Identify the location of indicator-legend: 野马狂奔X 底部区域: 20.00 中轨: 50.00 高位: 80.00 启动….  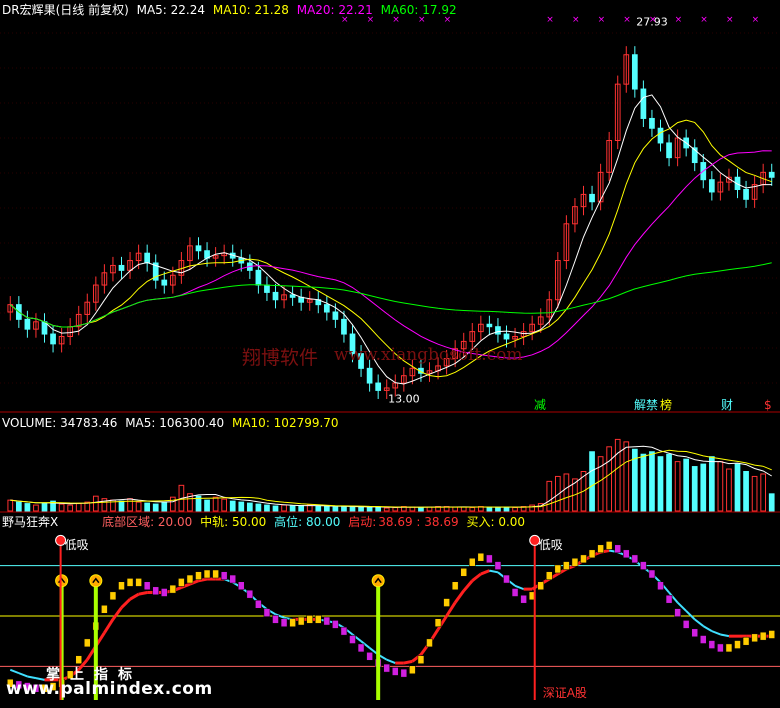
(265, 522).